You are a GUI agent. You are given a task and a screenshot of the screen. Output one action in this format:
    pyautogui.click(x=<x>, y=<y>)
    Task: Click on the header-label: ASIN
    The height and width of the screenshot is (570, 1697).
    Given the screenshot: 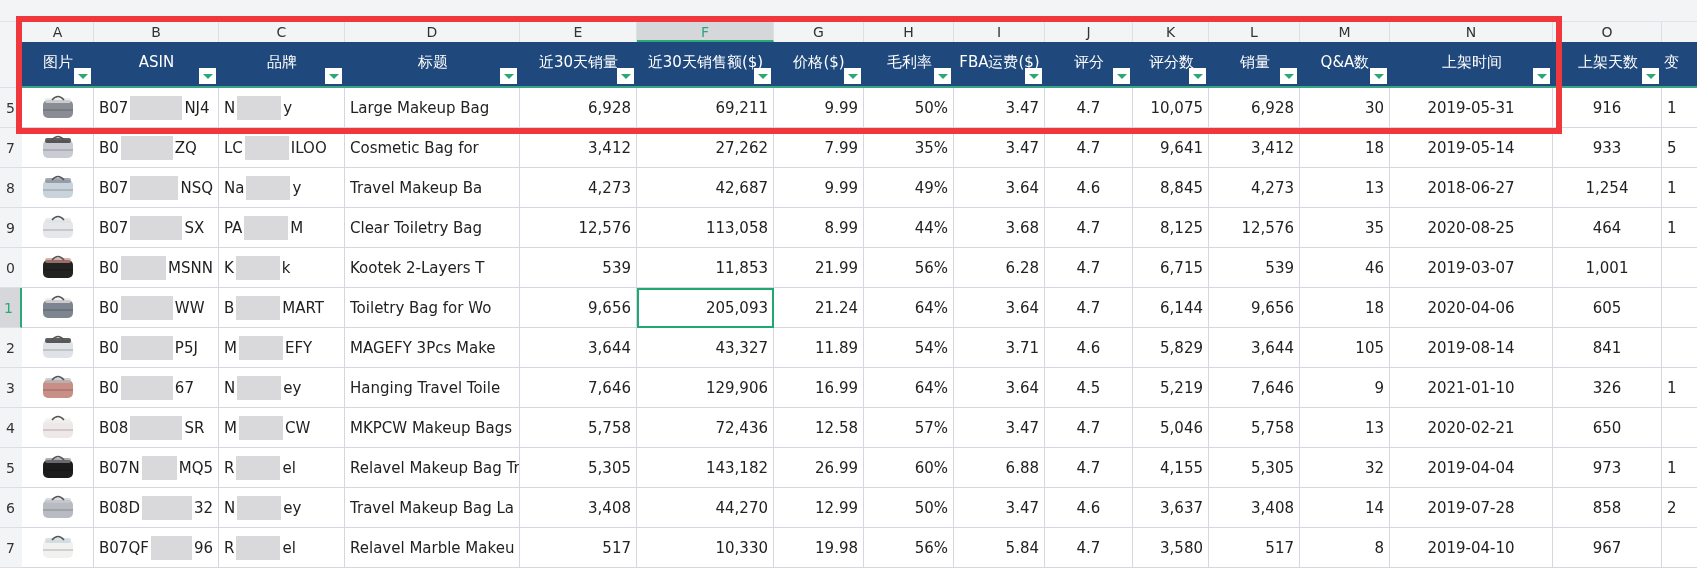 What is the action you would take?
    pyautogui.click(x=156, y=63)
    